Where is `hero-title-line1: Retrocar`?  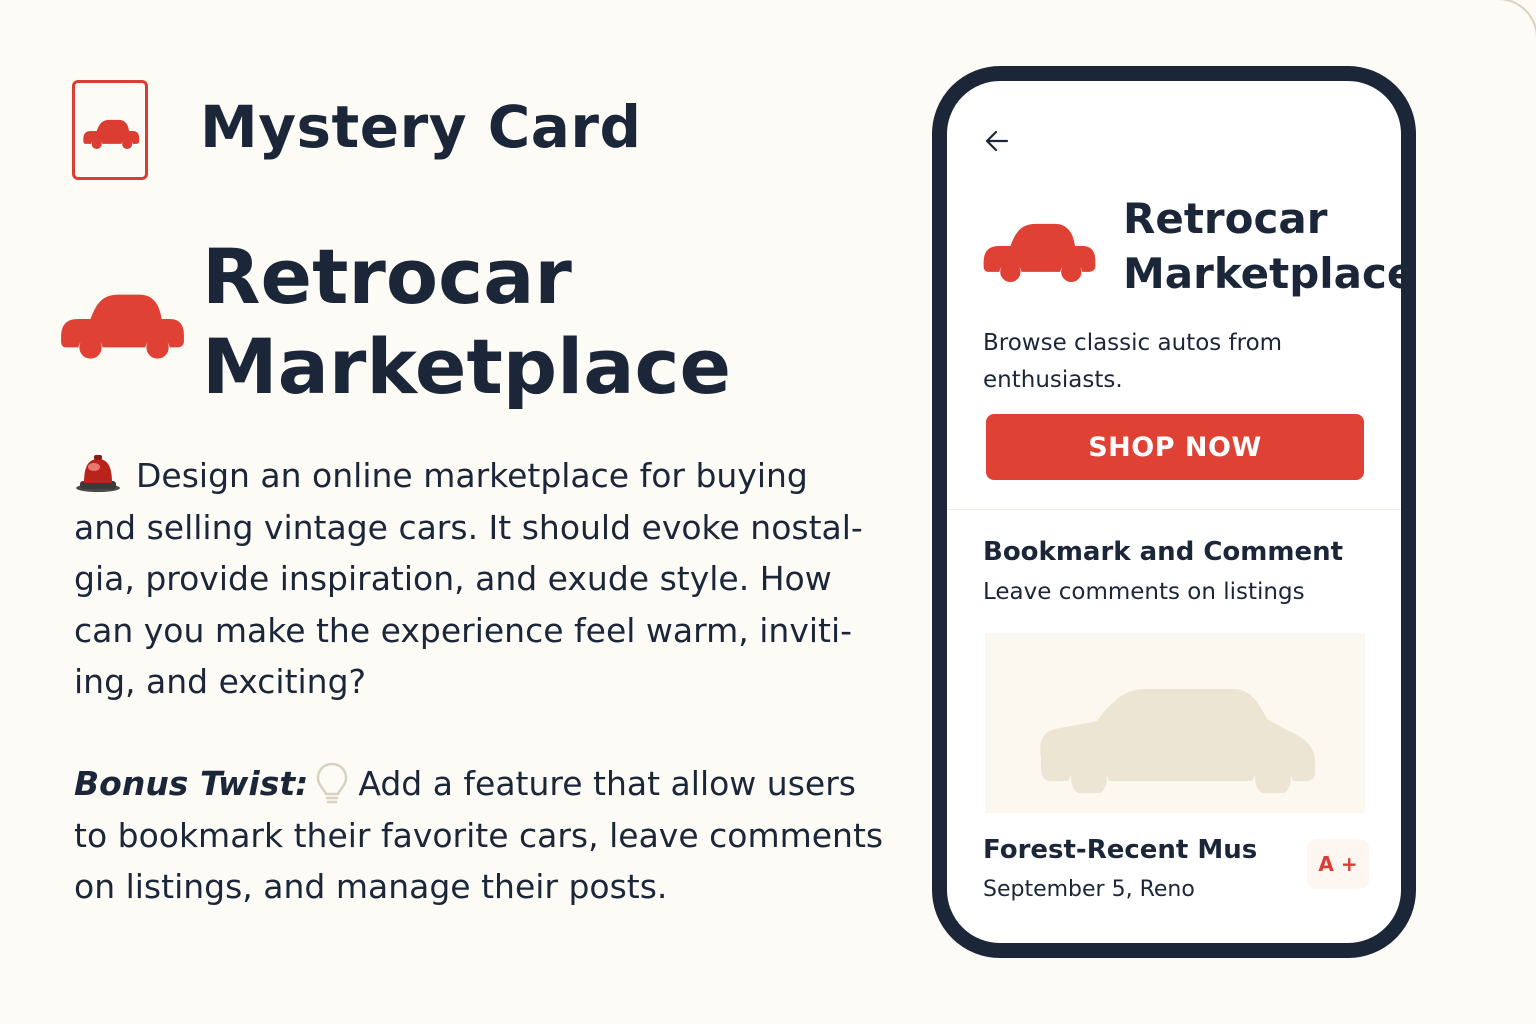
hero-title-line1: Retrocar is located at coordinates (387, 276).